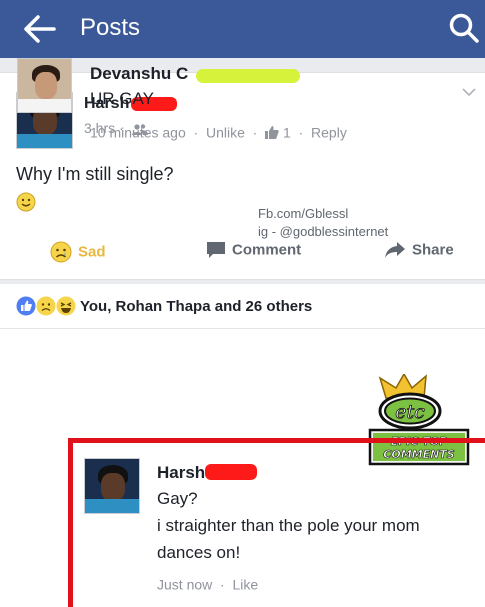 The image size is (485, 607). What do you see at coordinates (61, 252) in the screenshot?
I see `sad-emoji-icon` at bounding box center [61, 252].